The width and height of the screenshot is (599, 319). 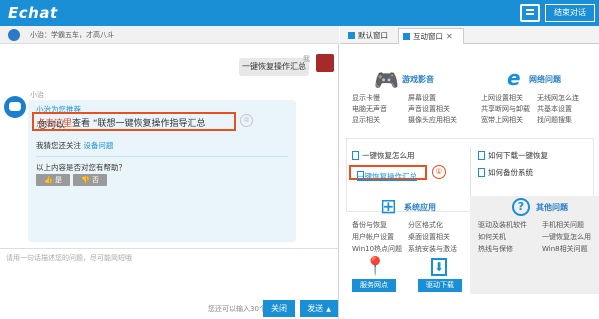 I want to click on answer-suffix: 查看 “联想一键恢复操作指导汇总, so click(x=139, y=124).